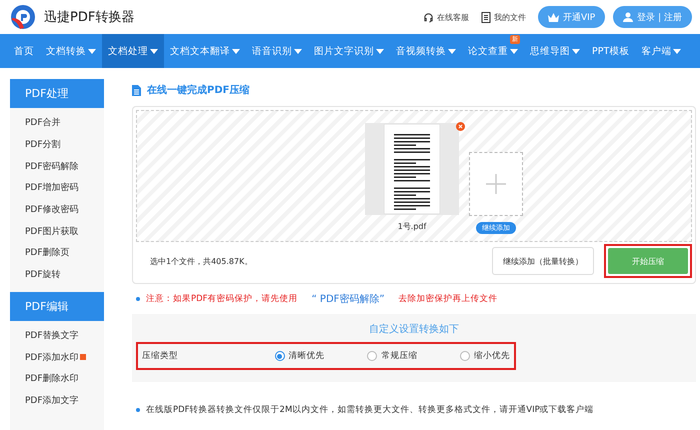 The height and width of the screenshot is (430, 700). What do you see at coordinates (222, 299) in the screenshot?
I see `notice-text: 注意：如果PDF有密码保护，请先使用` at bounding box center [222, 299].